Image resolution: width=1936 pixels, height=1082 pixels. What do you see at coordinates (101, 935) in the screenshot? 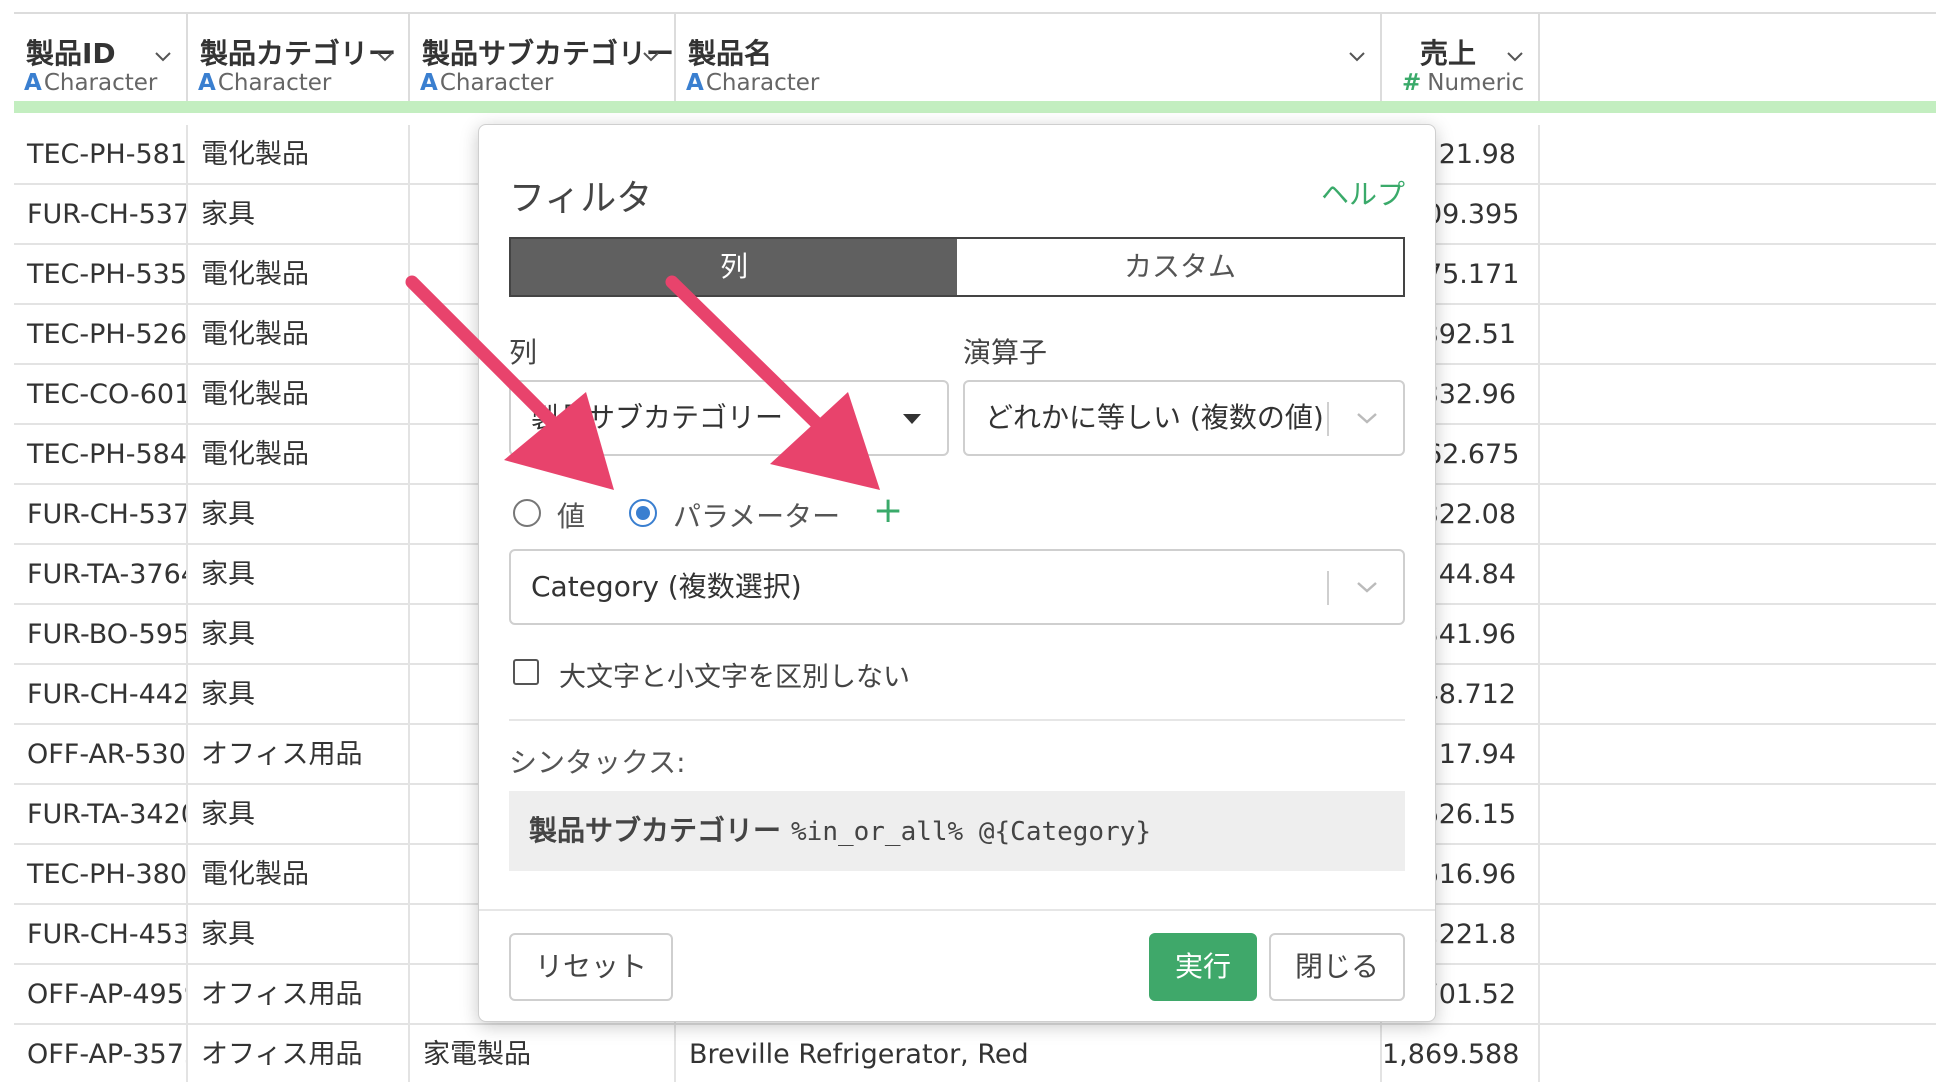
I see `cell-product-id: FUR-CH-4530` at bounding box center [101, 935].